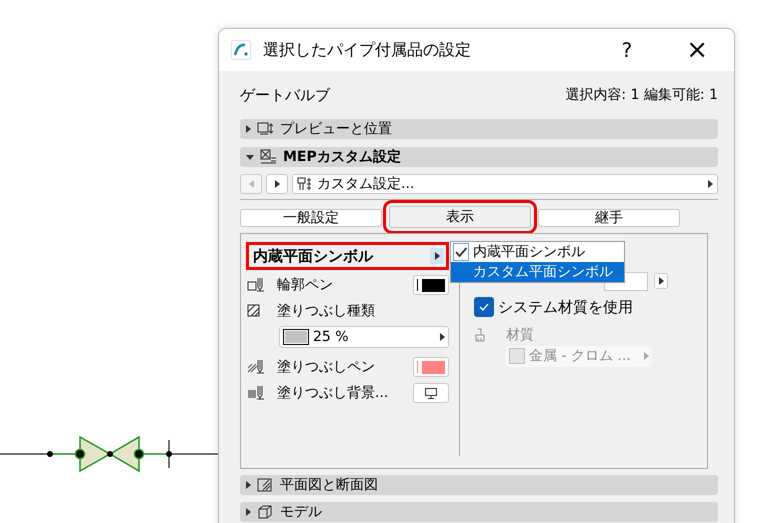  Describe the element at coordinates (627, 50) in the screenshot. I see `help-button: ?` at that location.